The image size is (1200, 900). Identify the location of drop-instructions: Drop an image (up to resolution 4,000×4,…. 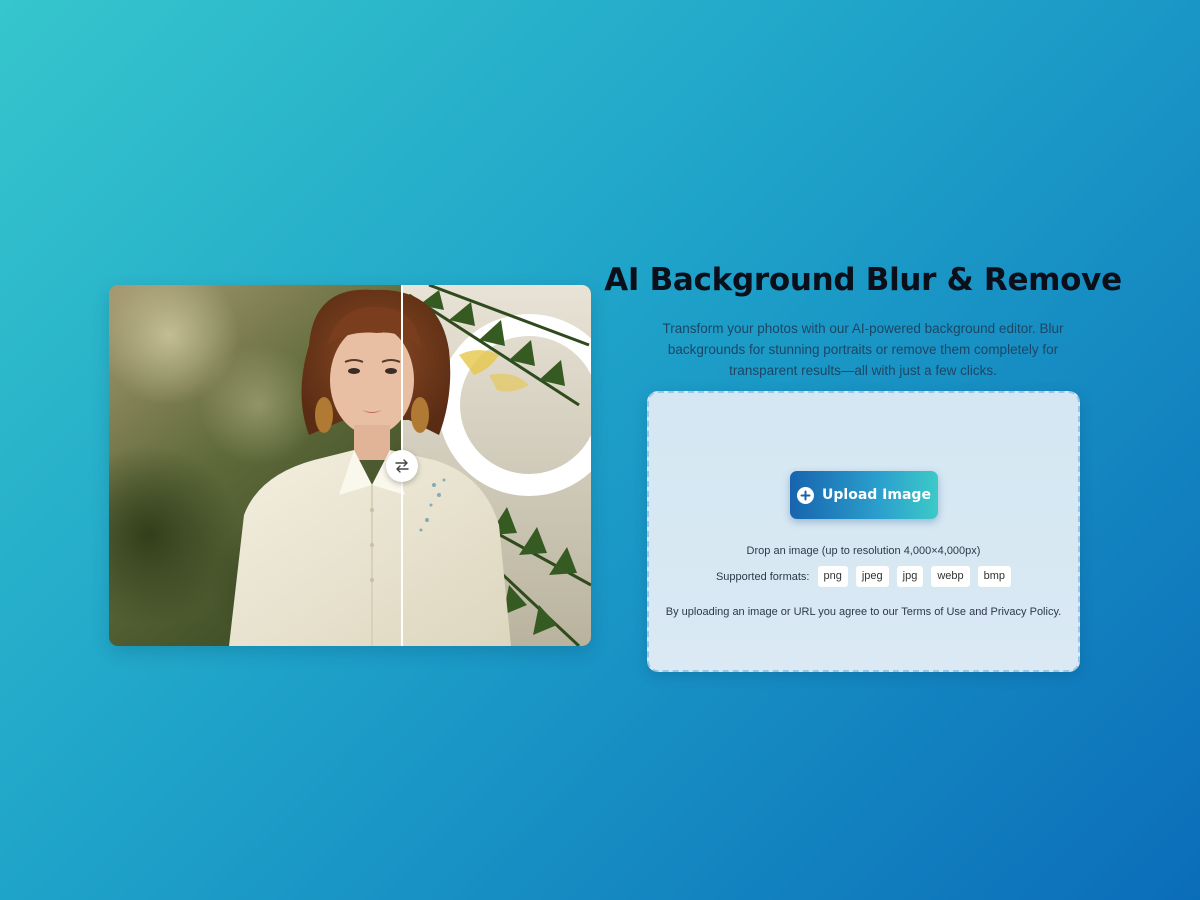
(863, 551).